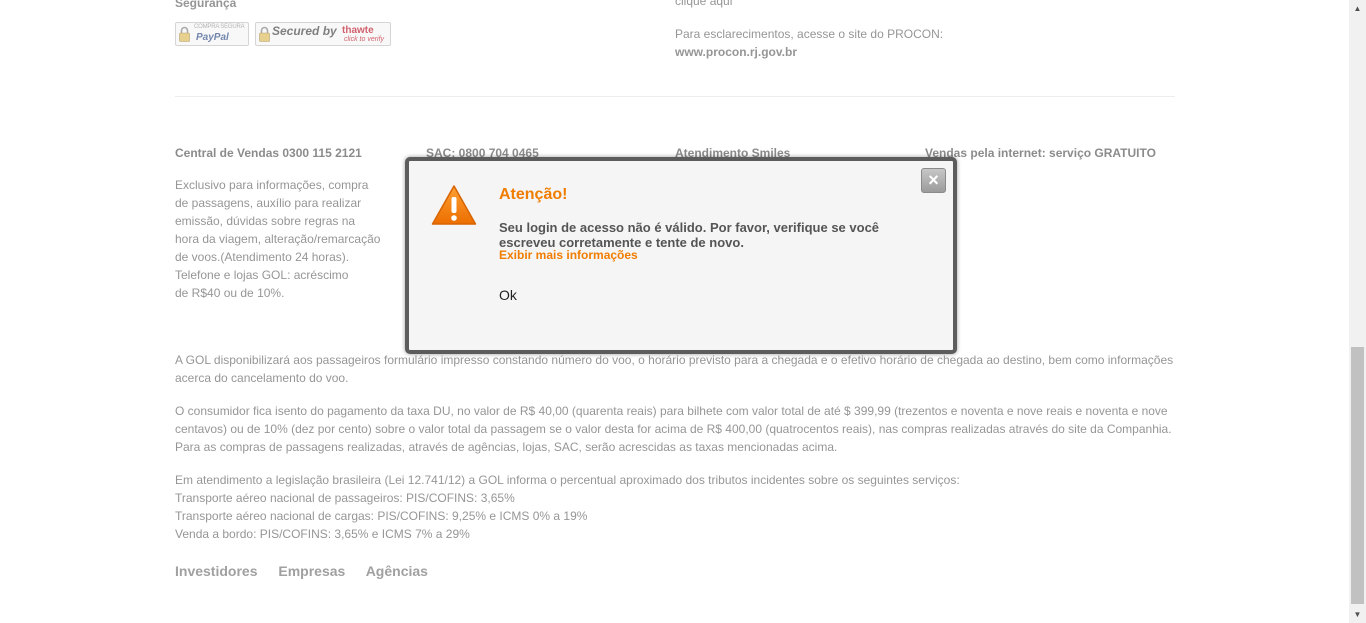 The height and width of the screenshot is (623, 1366). Describe the element at coordinates (568, 255) in the screenshot. I see `show-more-info-link: Exibir mais informações` at that location.